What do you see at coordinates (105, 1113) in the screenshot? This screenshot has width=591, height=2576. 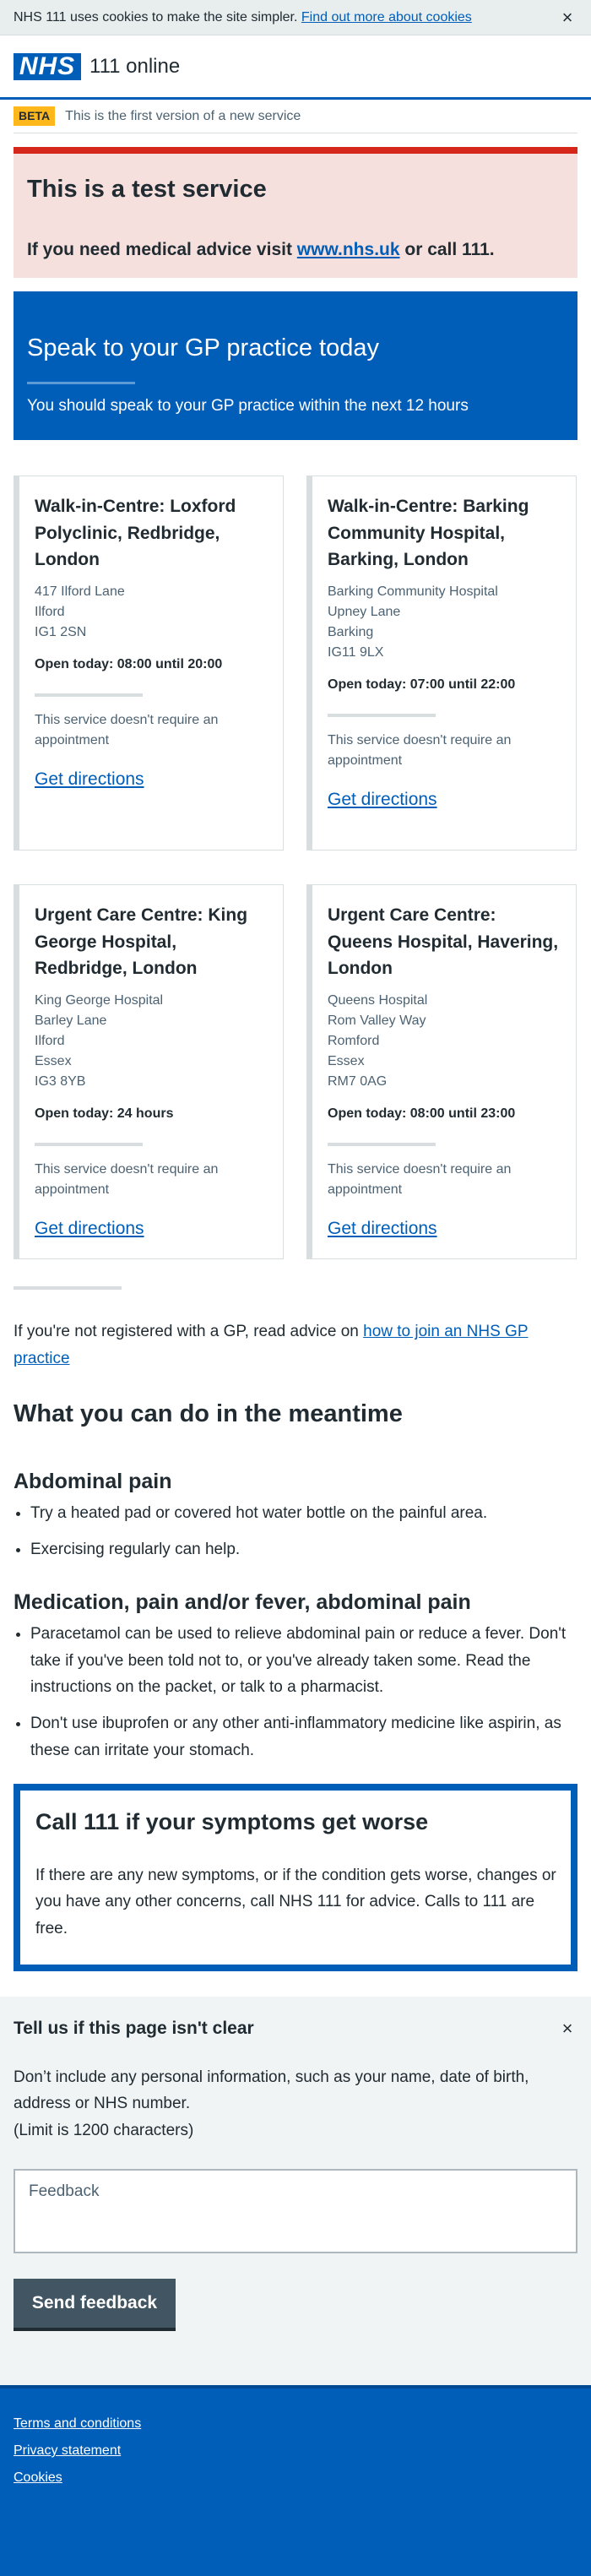 I see `opening-hours: Open today: 24 hours` at bounding box center [105, 1113].